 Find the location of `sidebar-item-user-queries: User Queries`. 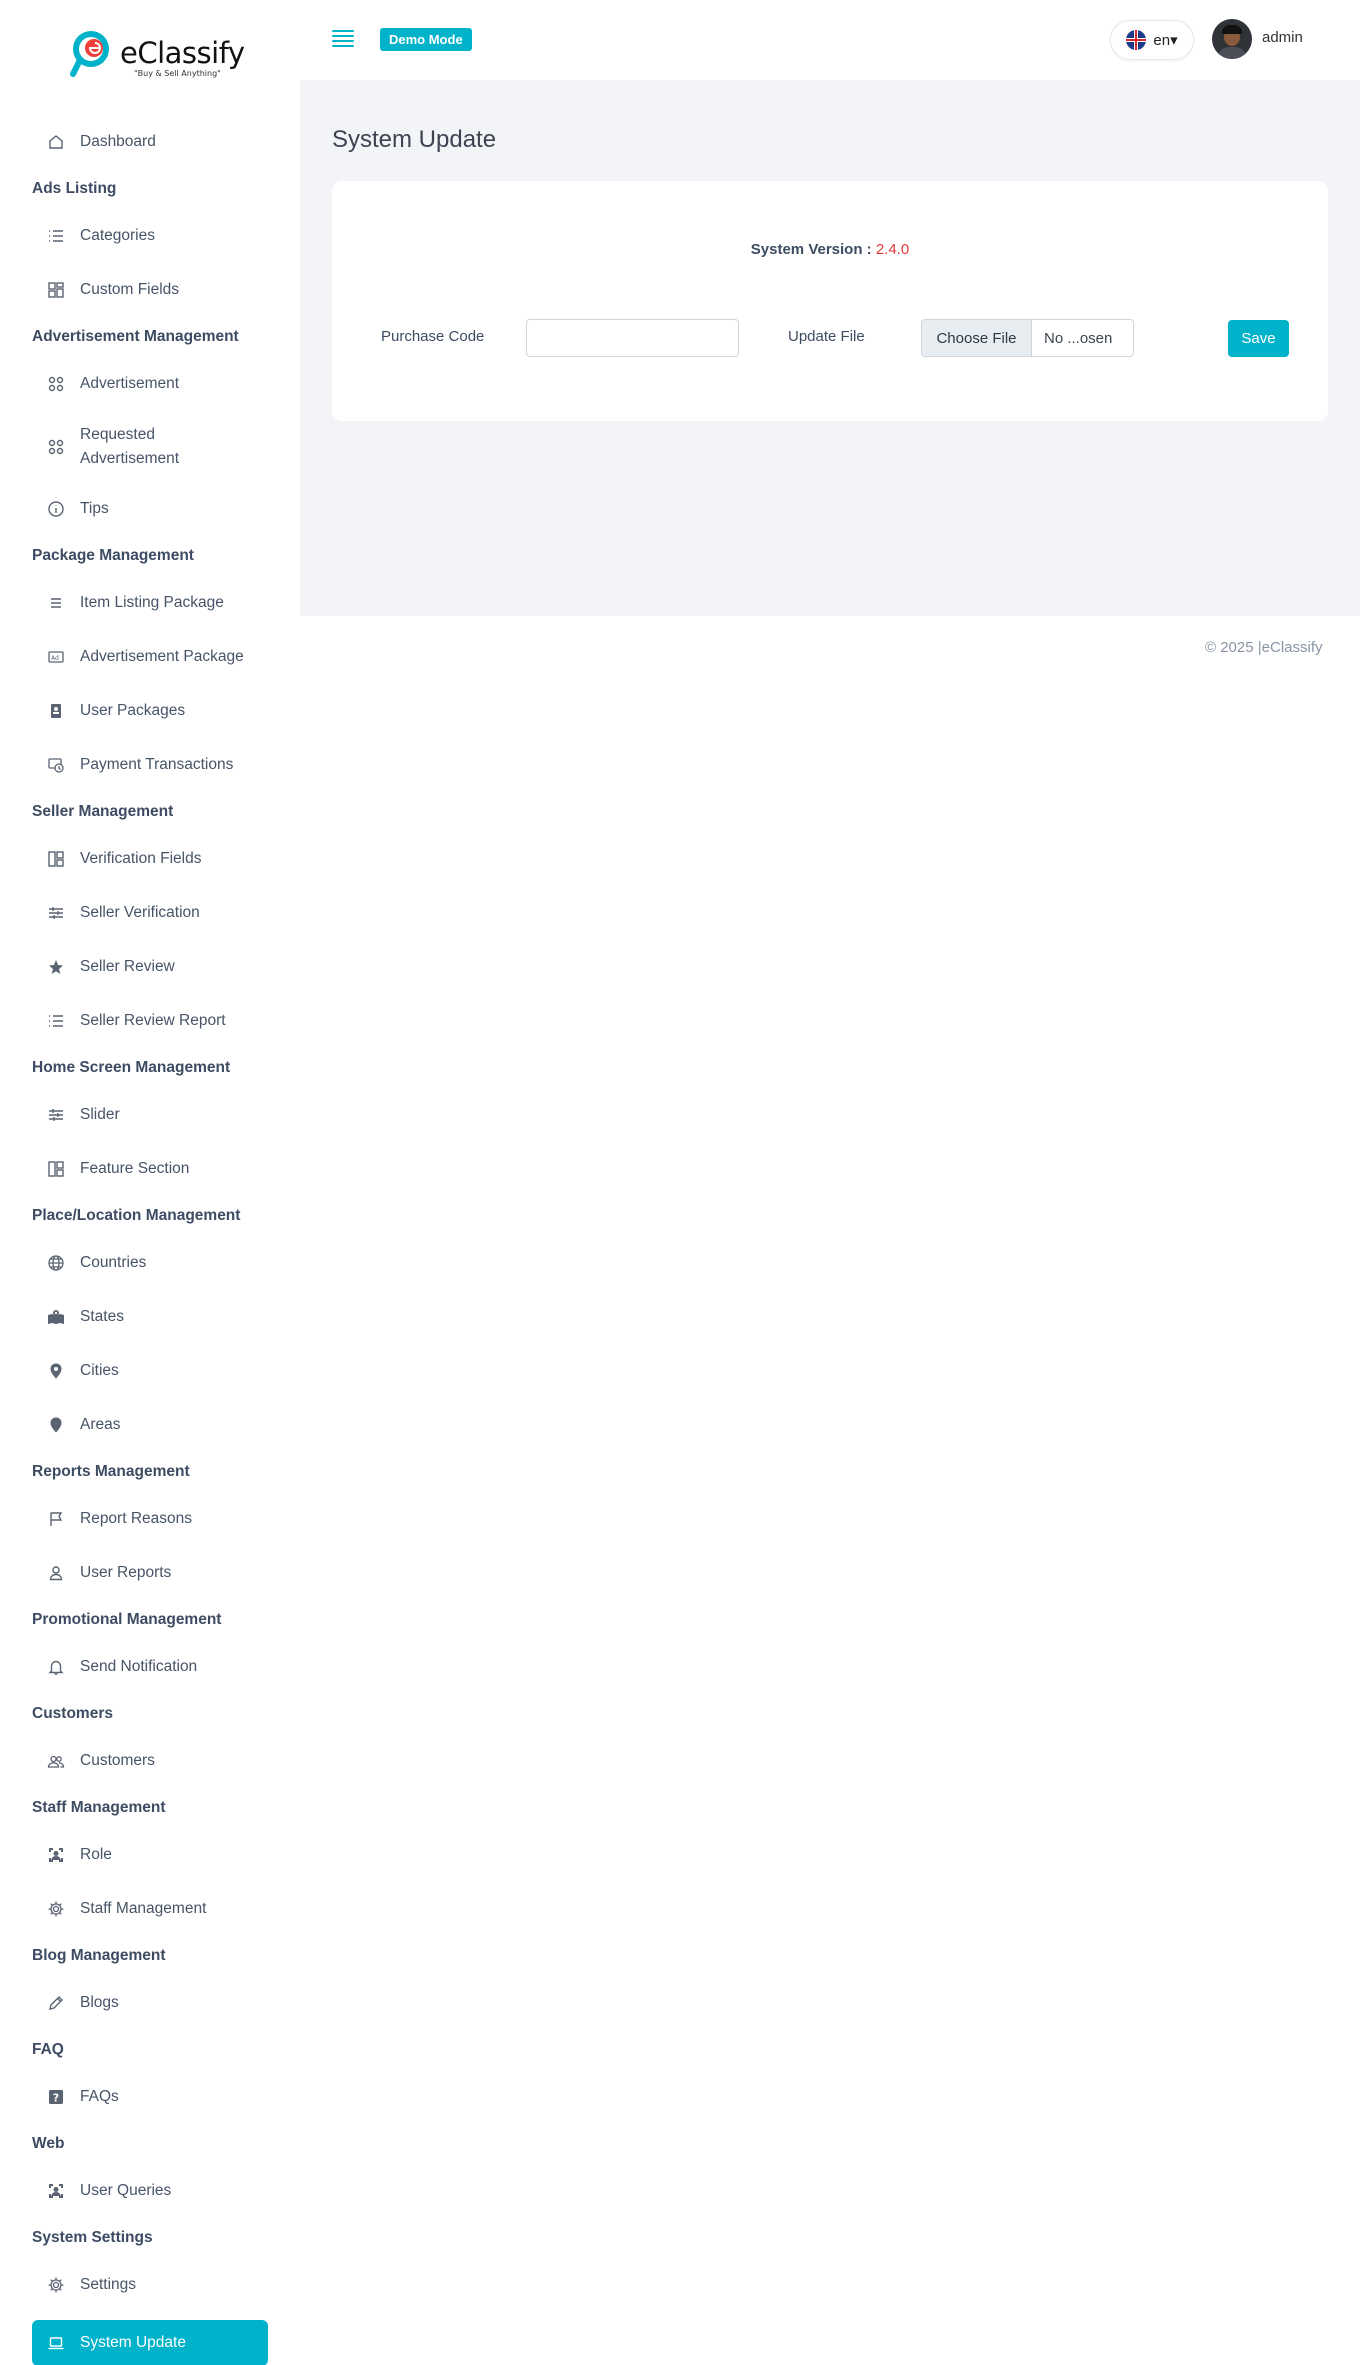

sidebar-item-user-queries: User Queries is located at coordinates (150, 2191).